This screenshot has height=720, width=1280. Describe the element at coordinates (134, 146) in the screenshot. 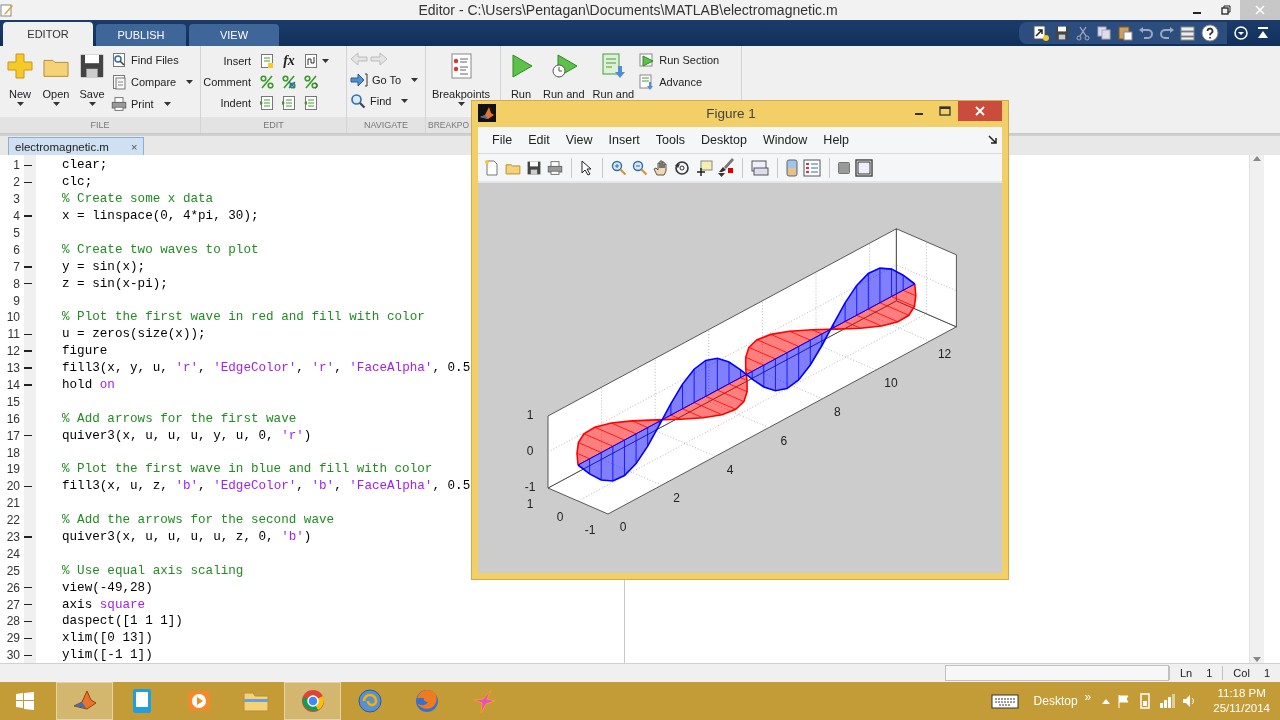

I see `close-tab-button: ×` at that location.